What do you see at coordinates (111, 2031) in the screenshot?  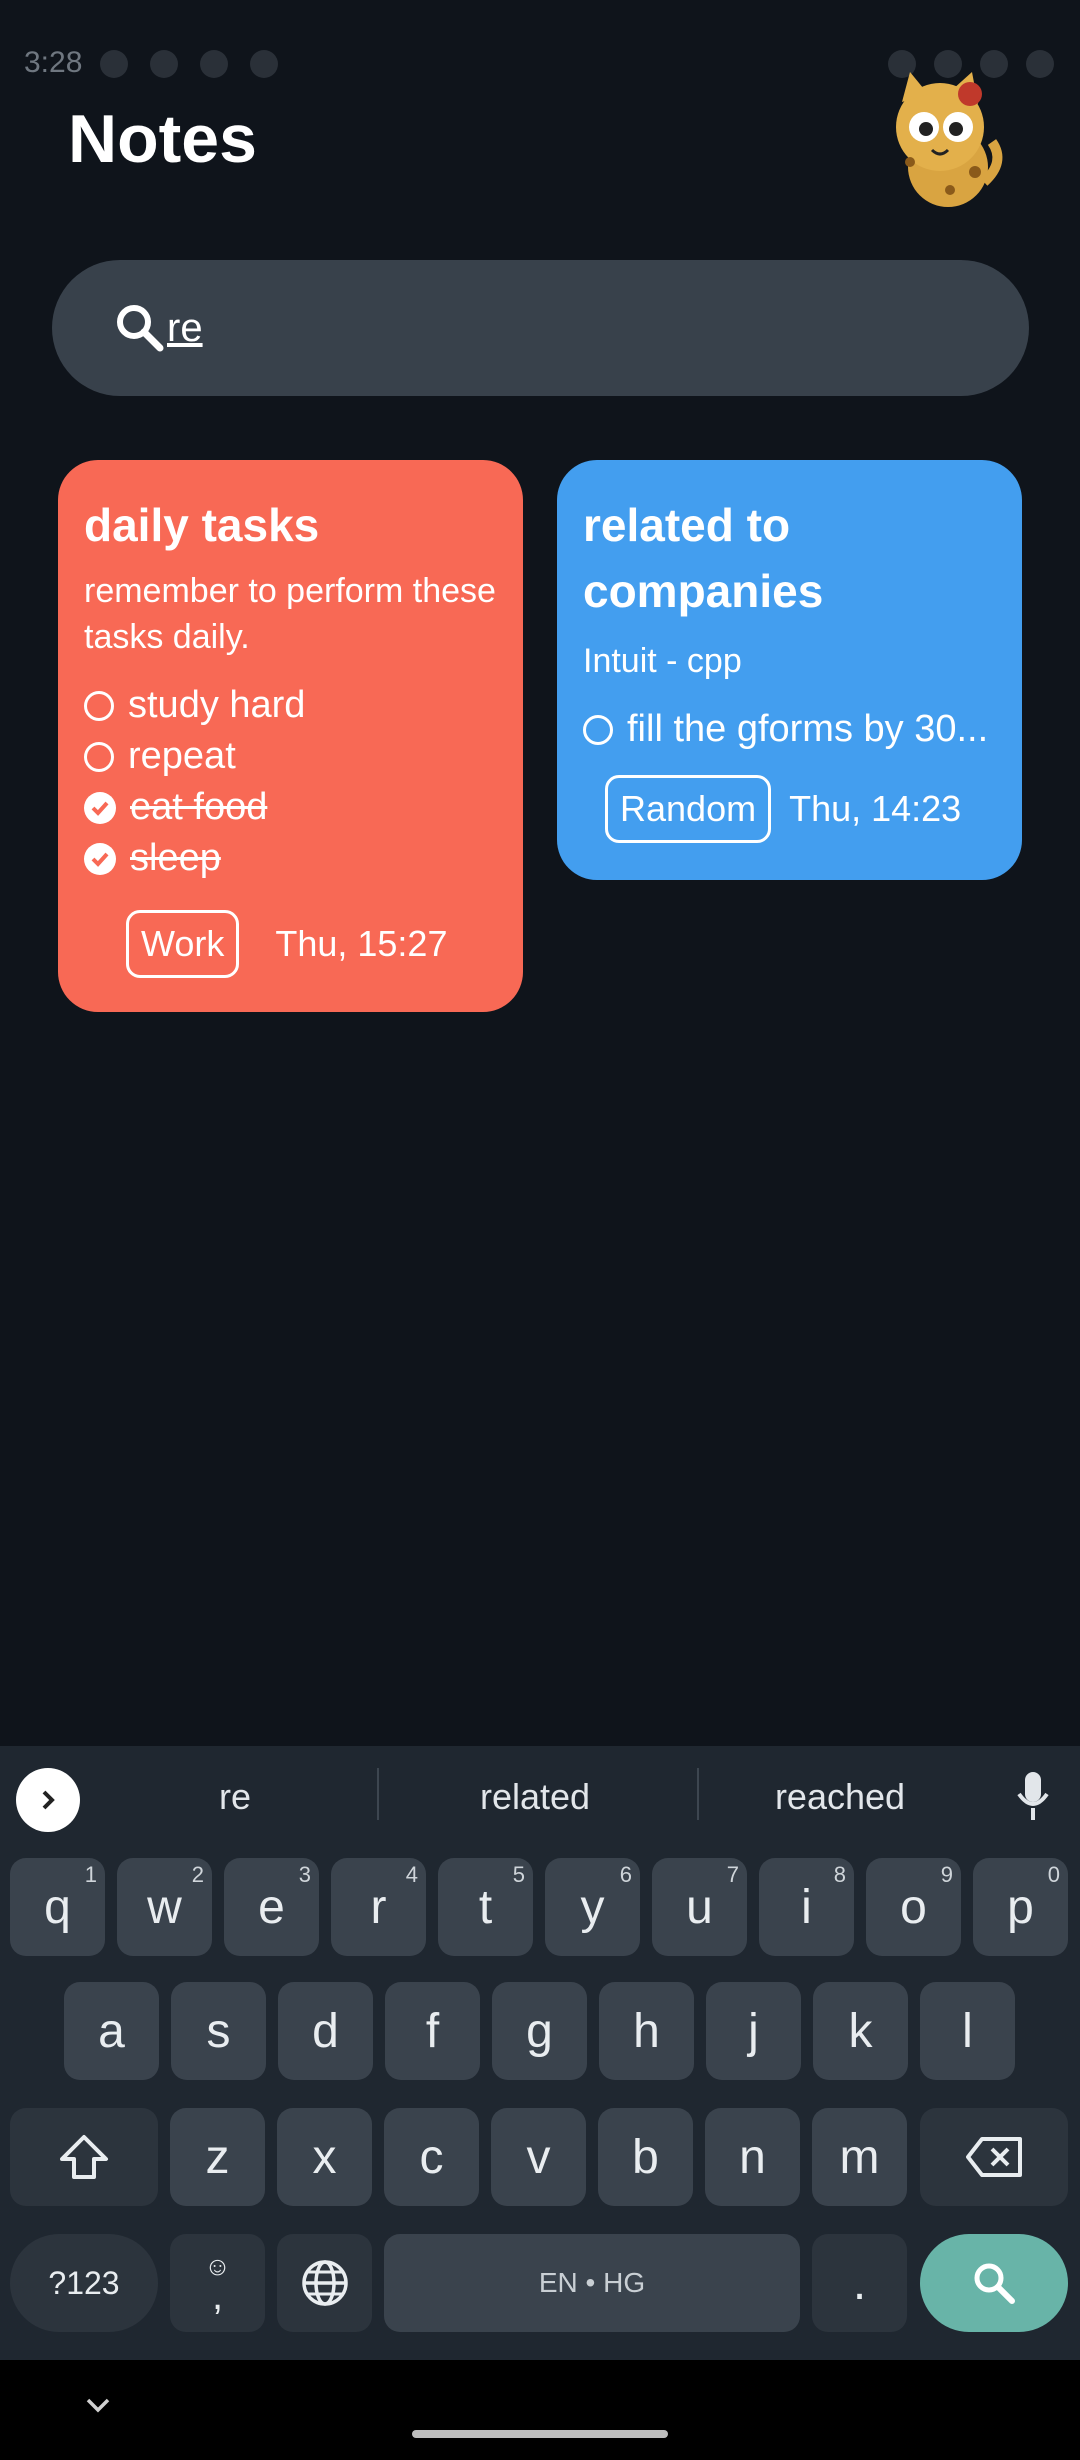 I see `key-a: a` at bounding box center [111, 2031].